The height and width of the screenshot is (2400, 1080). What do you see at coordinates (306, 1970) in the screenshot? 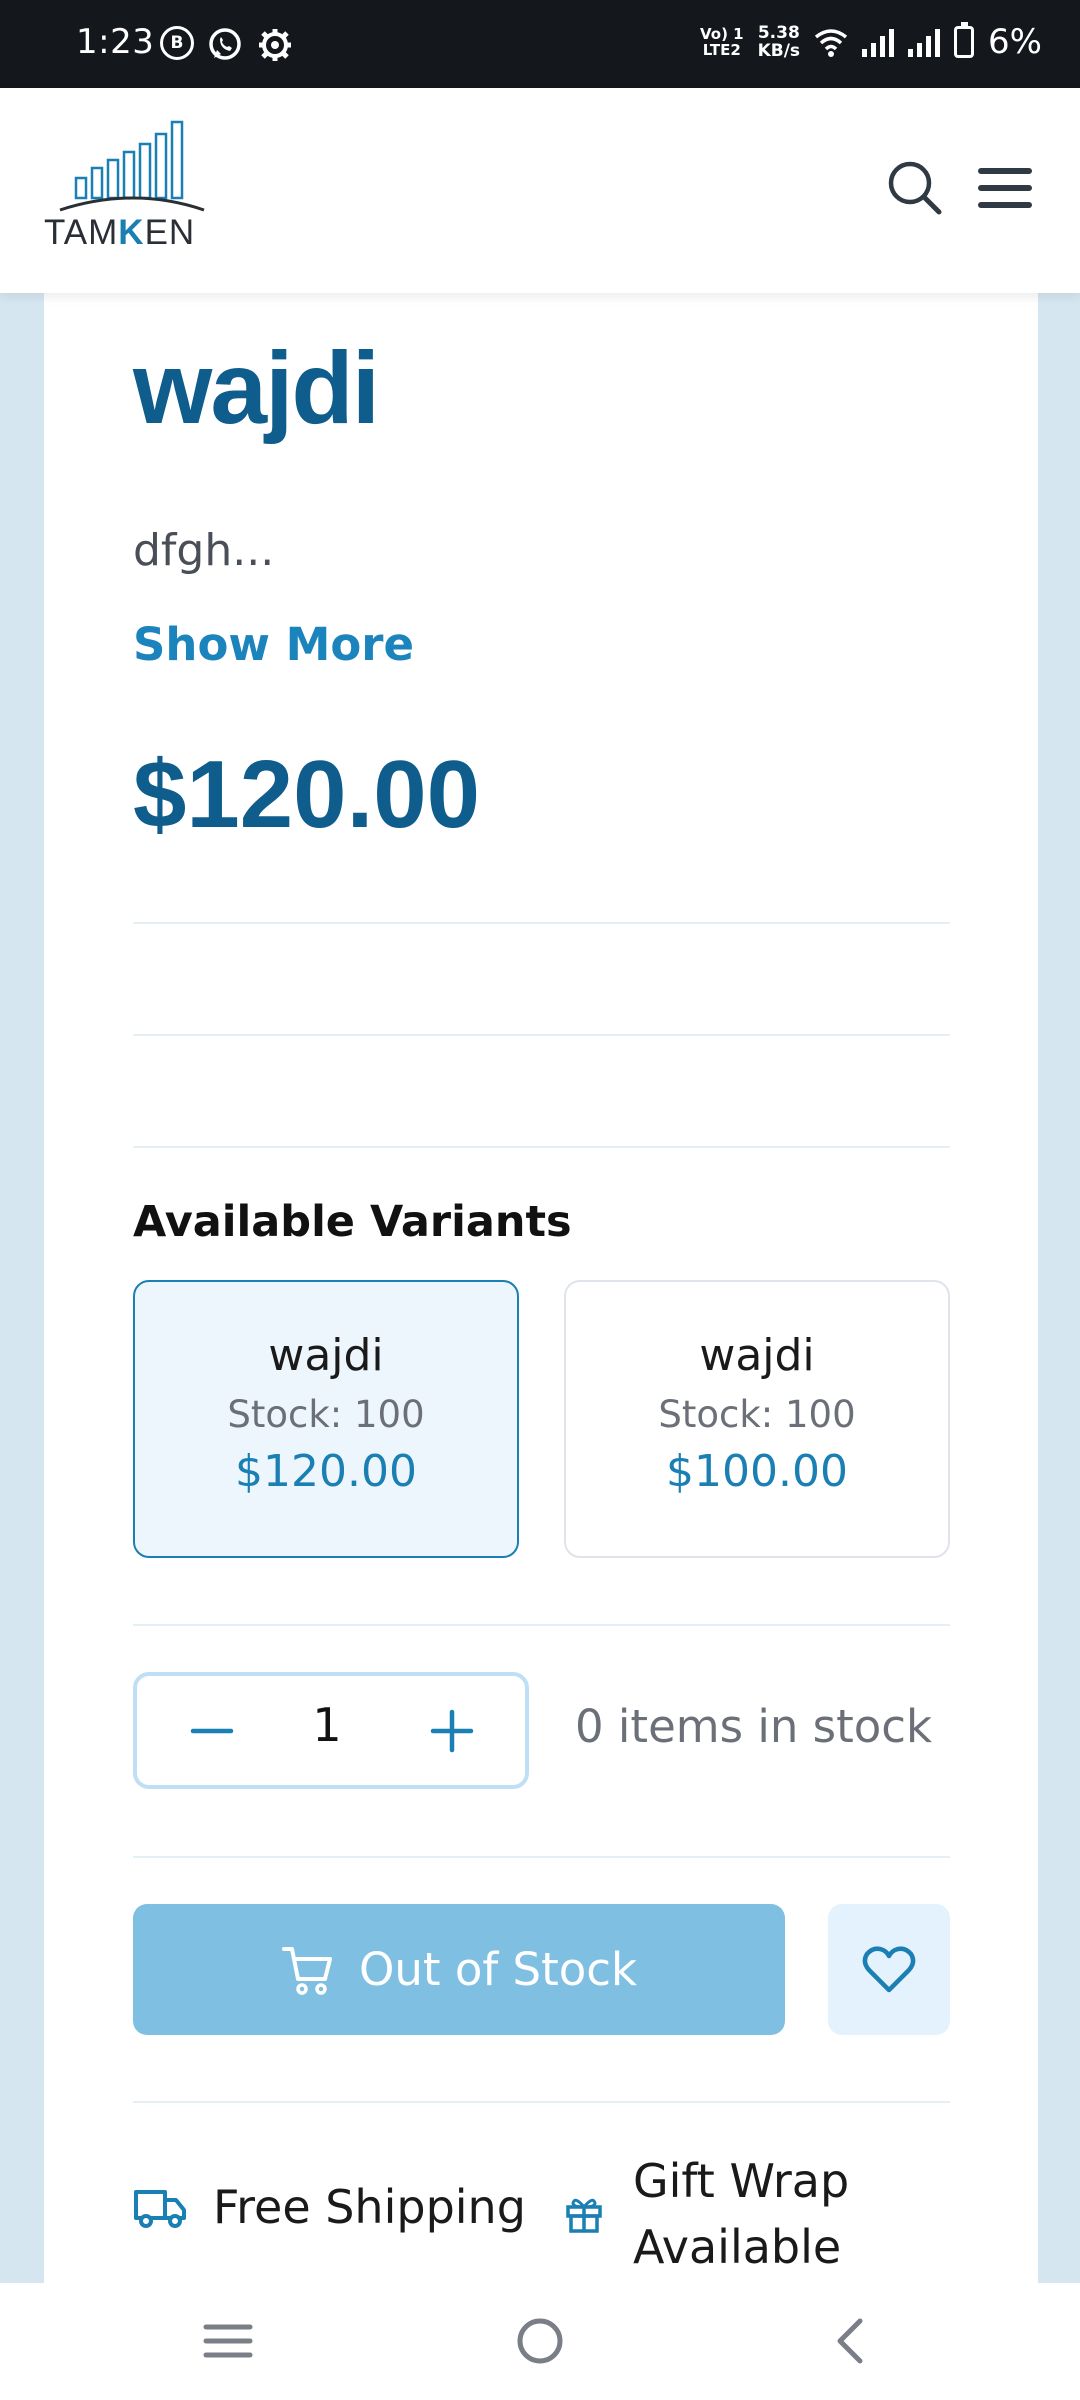
I see `cart-icon` at bounding box center [306, 1970].